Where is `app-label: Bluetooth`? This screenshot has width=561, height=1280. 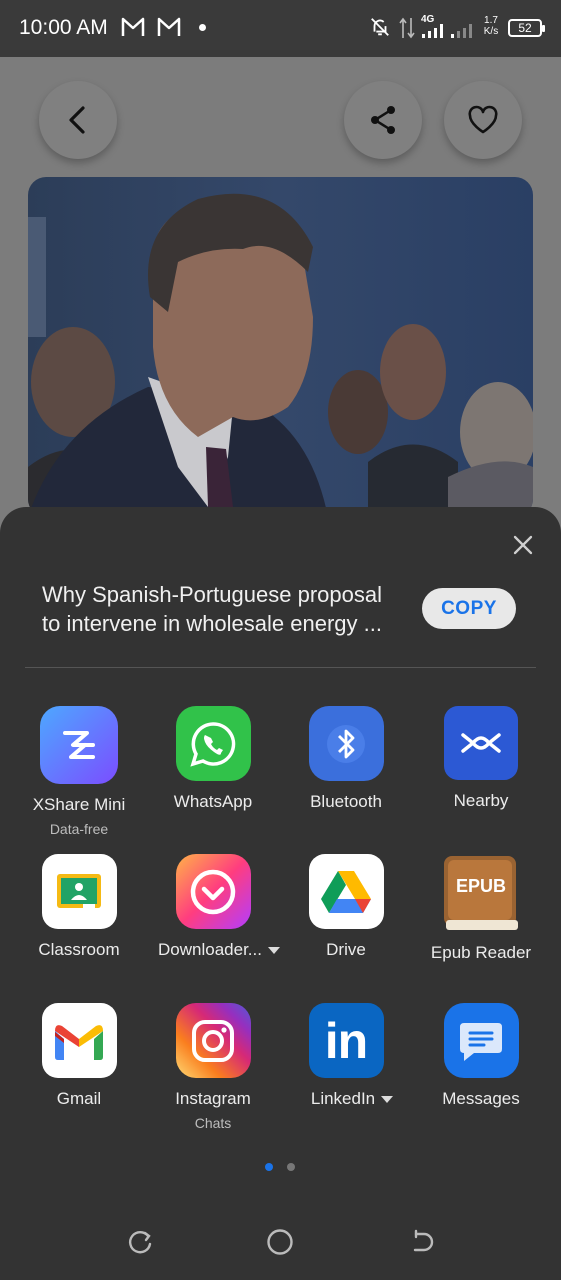 app-label: Bluetooth is located at coordinates (346, 802).